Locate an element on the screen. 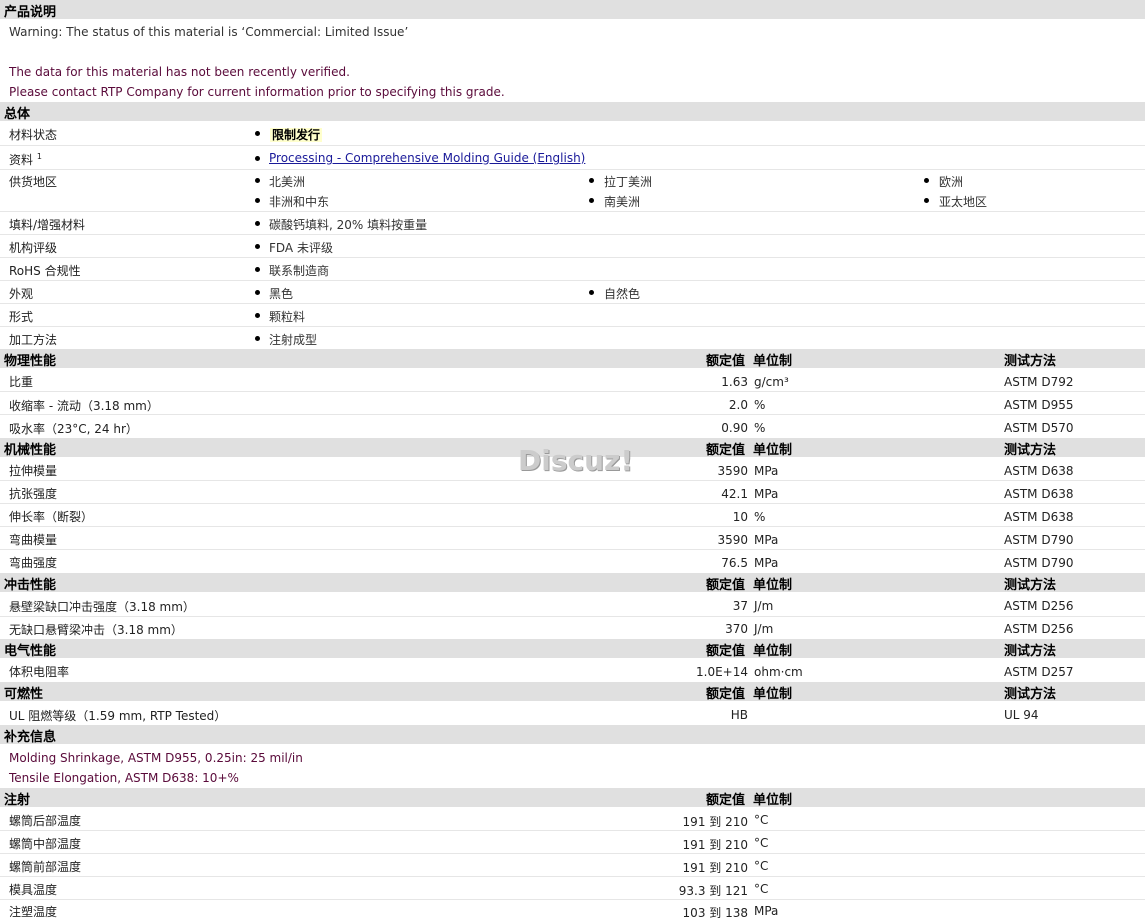 Image resolution: width=1145 pixels, height=921 pixels. row-label: 悬壁梁缺口冲击强度（3.18 mm） is located at coordinates (102, 607).